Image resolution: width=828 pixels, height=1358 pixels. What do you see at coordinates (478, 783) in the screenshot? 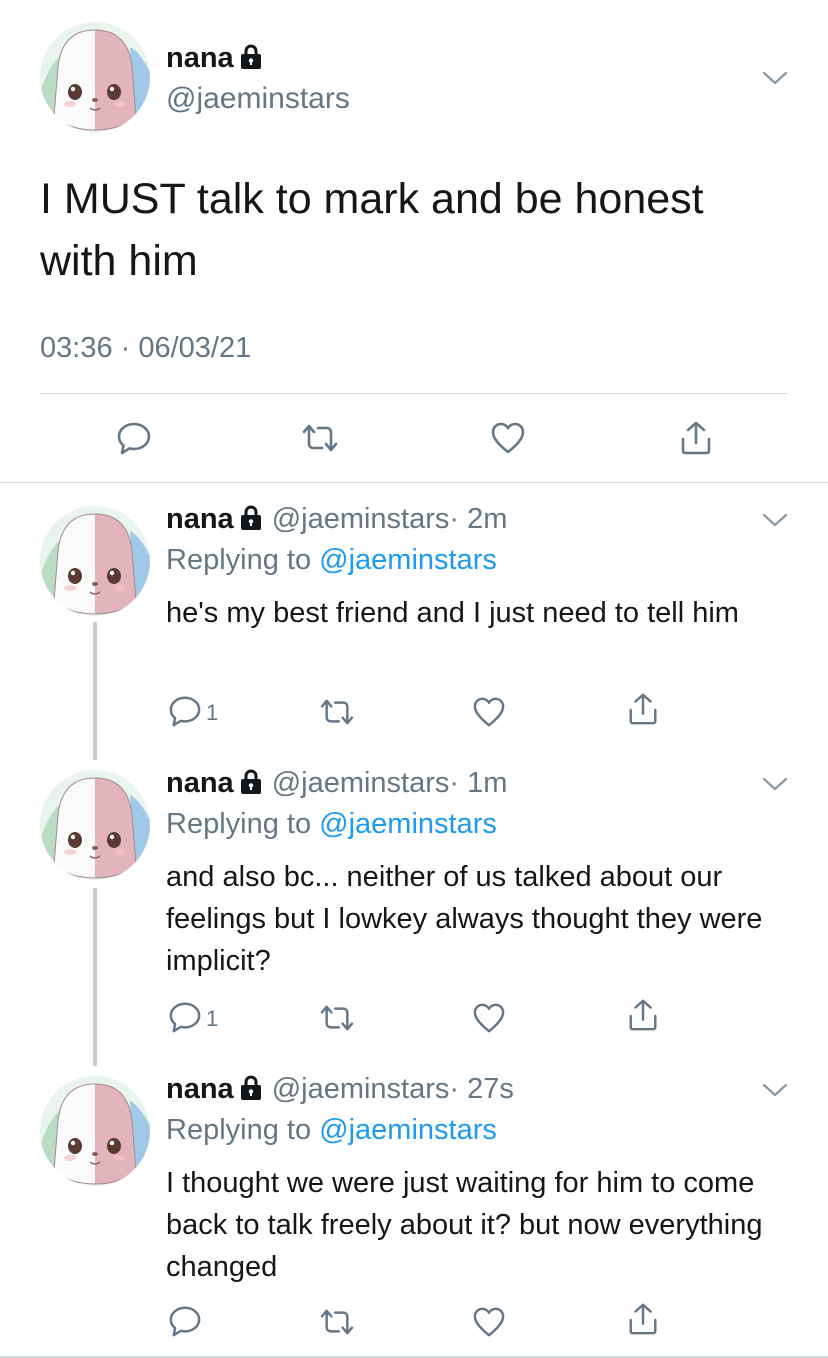
I see `tweet-time: · 1m` at bounding box center [478, 783].